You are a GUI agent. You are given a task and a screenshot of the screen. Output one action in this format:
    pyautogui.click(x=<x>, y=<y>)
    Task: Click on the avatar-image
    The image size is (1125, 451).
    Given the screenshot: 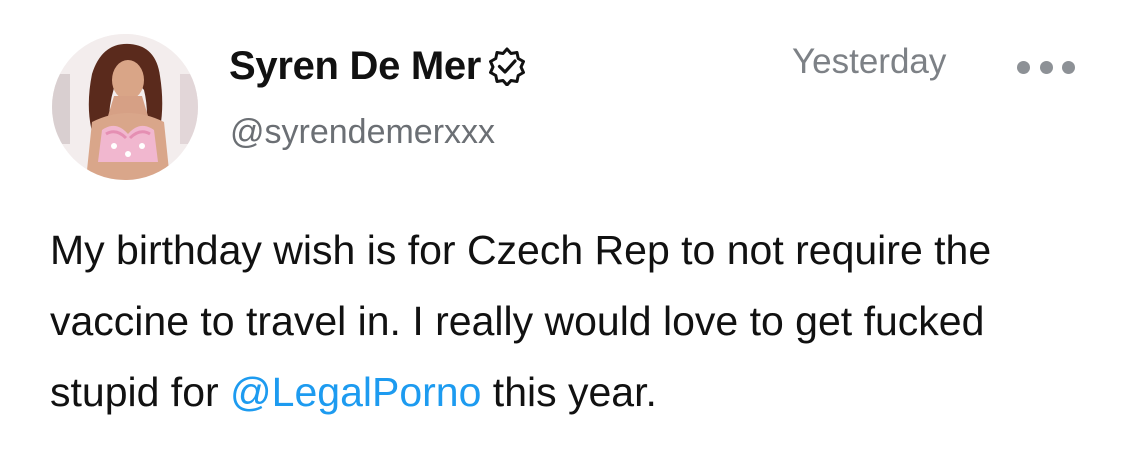 What is the action you would take?
    pyautogui.click(x=125, y=107)
    